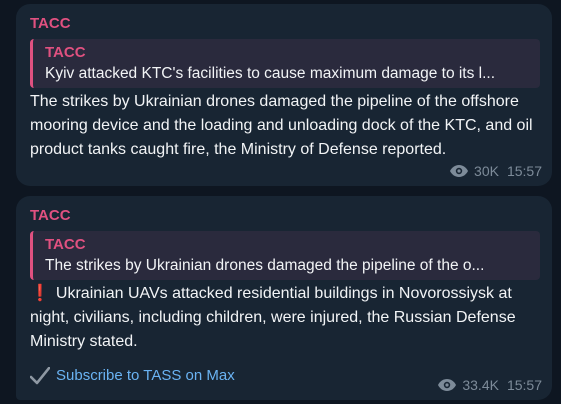  What do you see at coordinates (40, 376) in the screenshot?
I see `checkmark-icon` at bounding box center [40, 376].